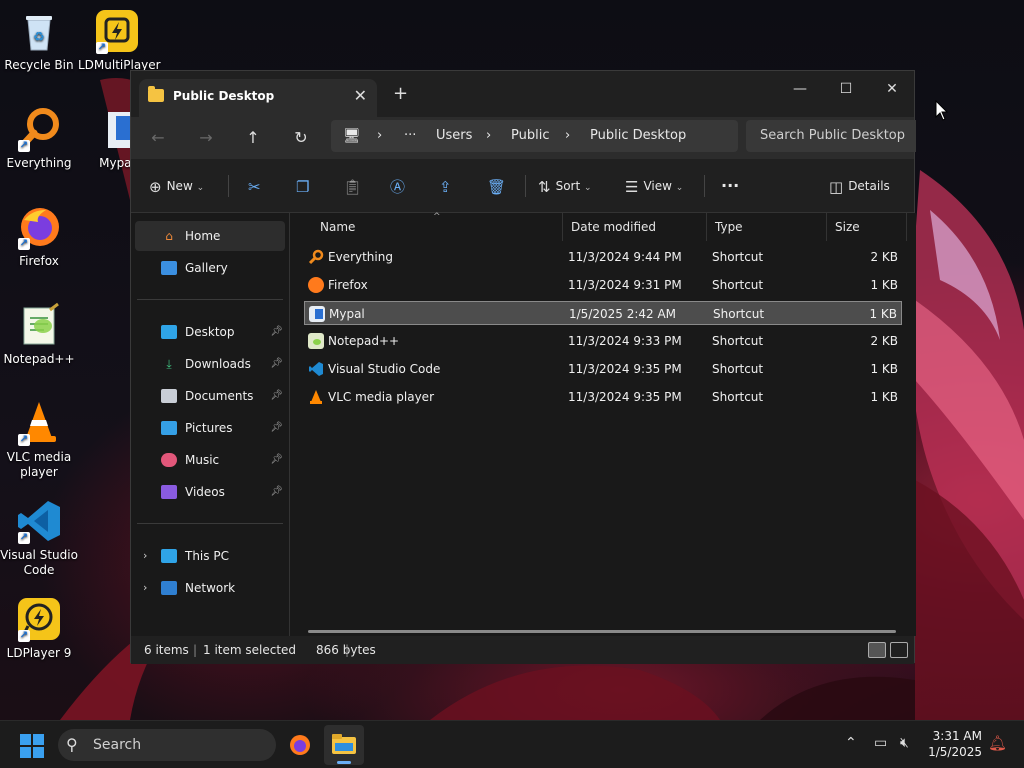  What do you see at coordinates (437, 226) in the screenshot?
I see `column-header-name: Name ^` at bounding box center [437, 226].